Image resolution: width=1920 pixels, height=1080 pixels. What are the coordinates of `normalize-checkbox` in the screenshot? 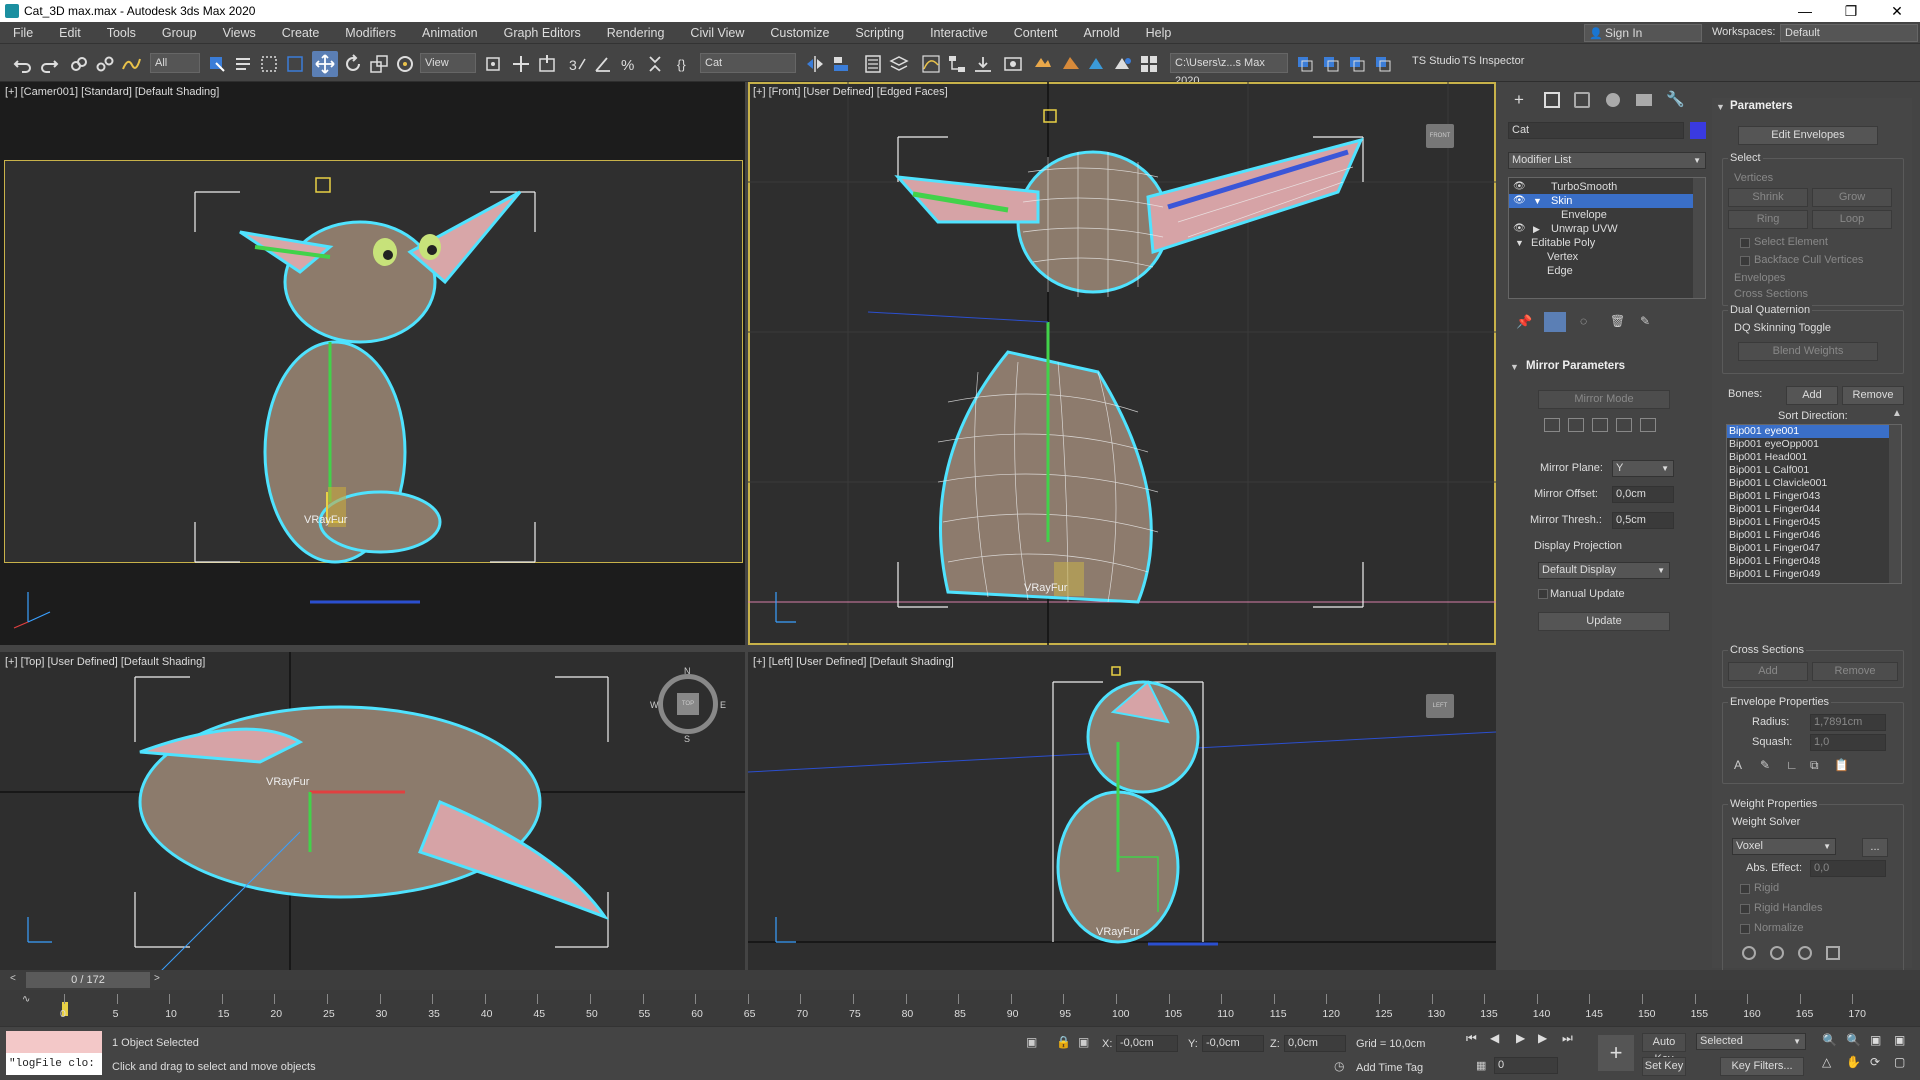 It's located at (1745, 929).